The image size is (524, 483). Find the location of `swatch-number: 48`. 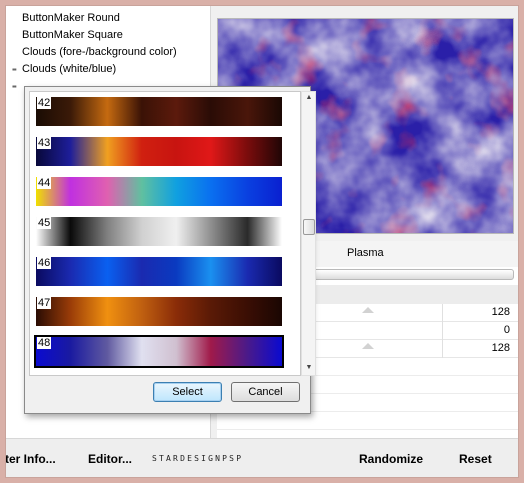

swatch-number: 48 is located at coordinates (44, 343).